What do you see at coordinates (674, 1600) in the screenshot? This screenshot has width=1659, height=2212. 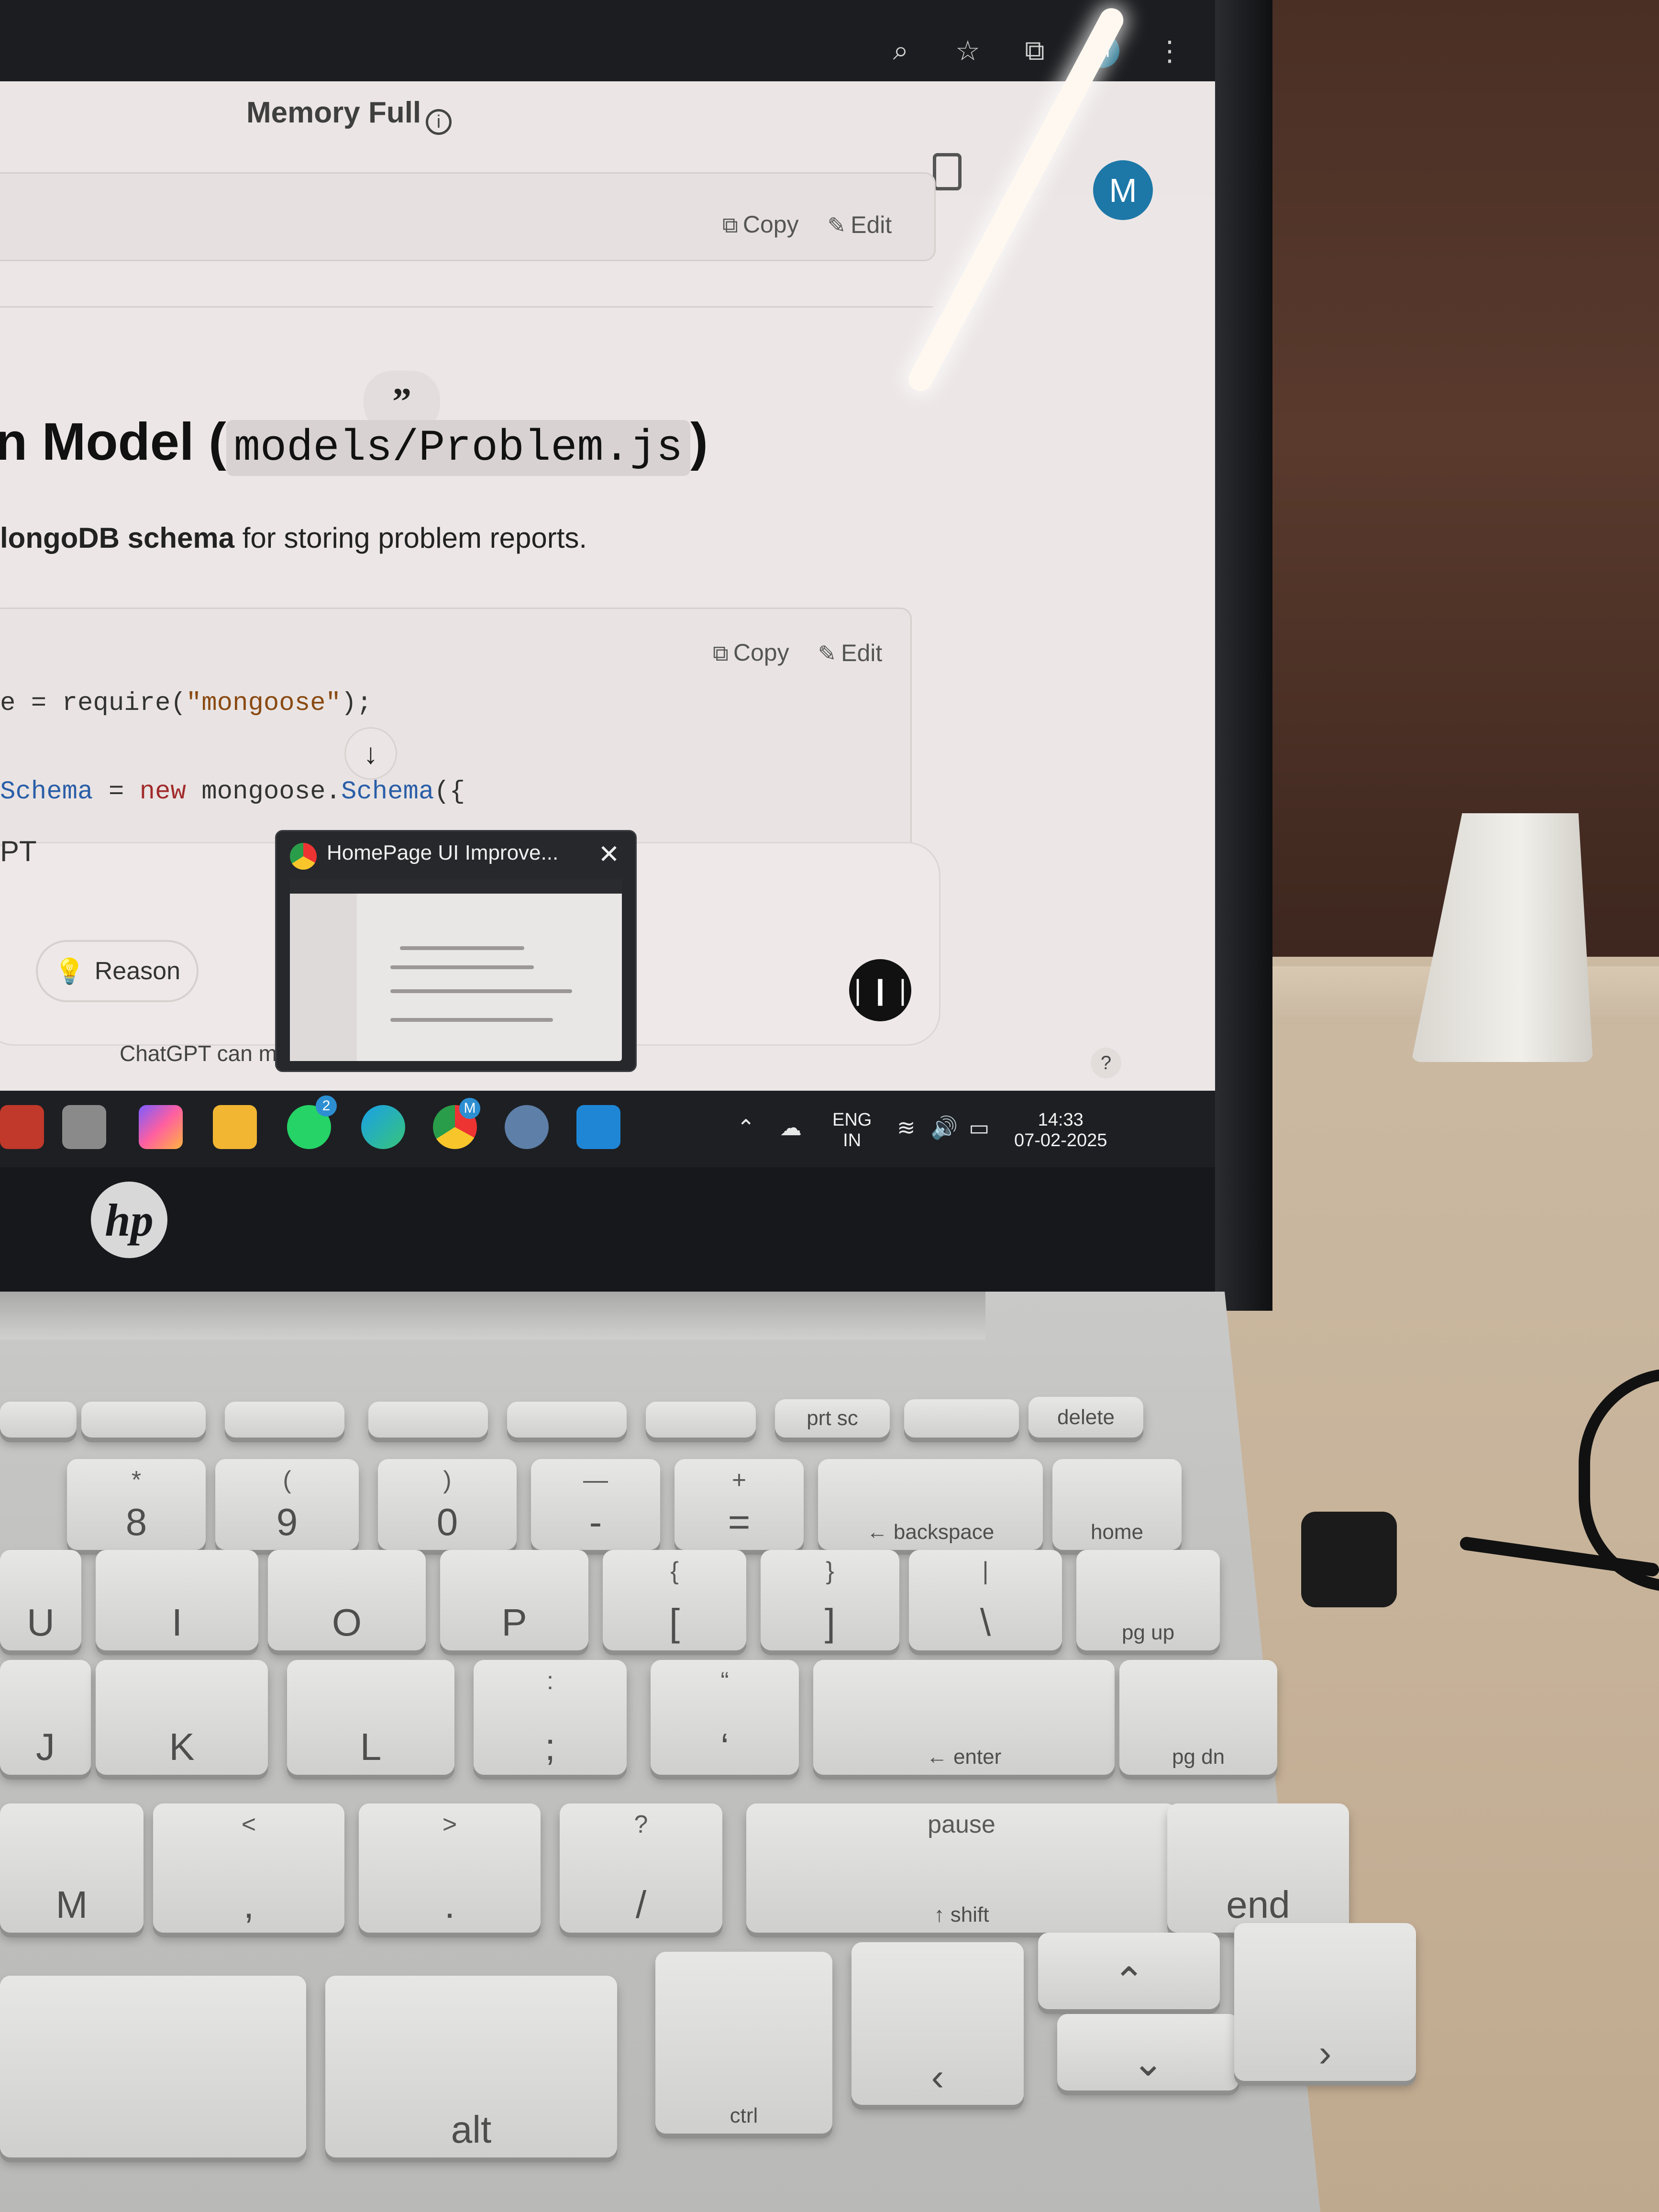 I see `keyboard-key: [{` at bounding box center [674, 1600].